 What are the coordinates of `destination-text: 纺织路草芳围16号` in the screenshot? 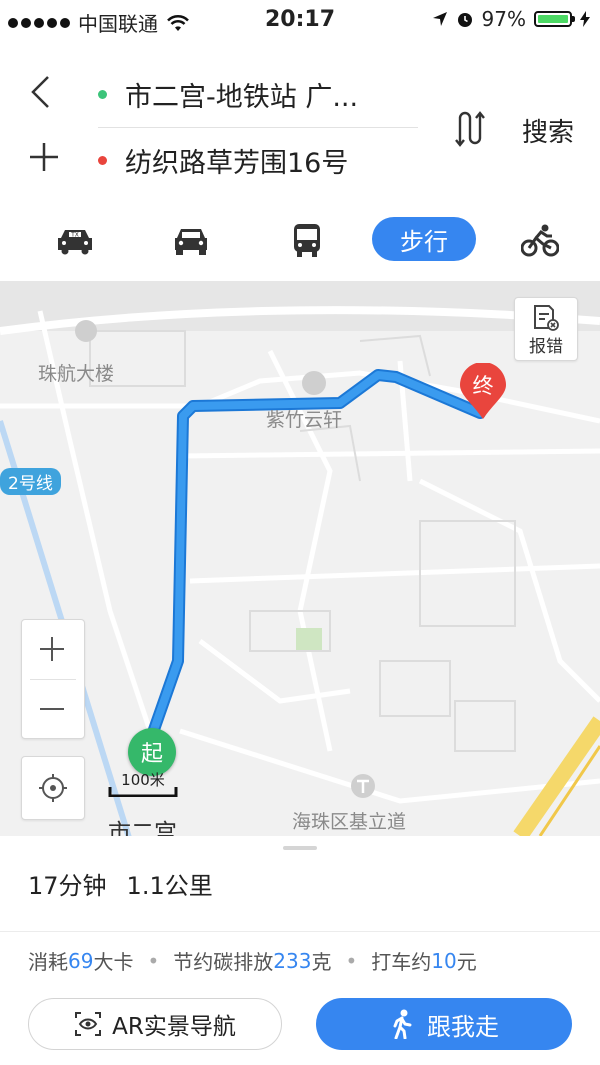 It's located at (237, 163).